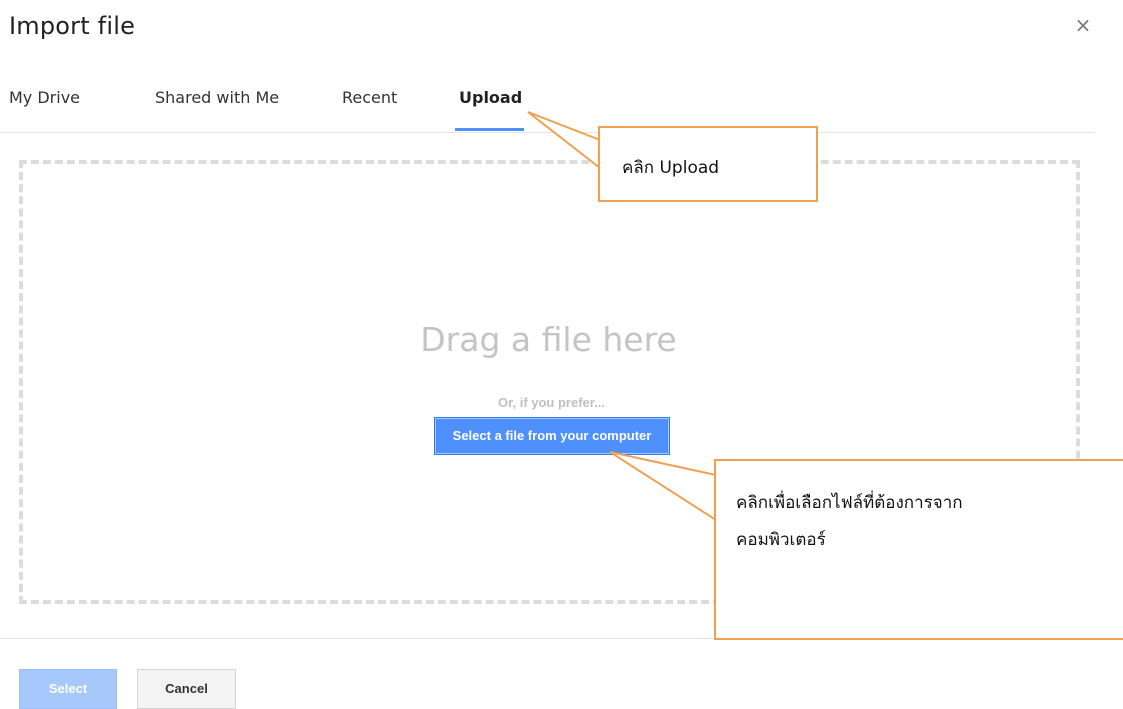 The width and height of the screenshot is (1123, 709). What do you see at coordinates (552, 436) in the screenshot?
I see `select-file-from-computer-button: Select a file from your computer` at bounding box center [552, 436].